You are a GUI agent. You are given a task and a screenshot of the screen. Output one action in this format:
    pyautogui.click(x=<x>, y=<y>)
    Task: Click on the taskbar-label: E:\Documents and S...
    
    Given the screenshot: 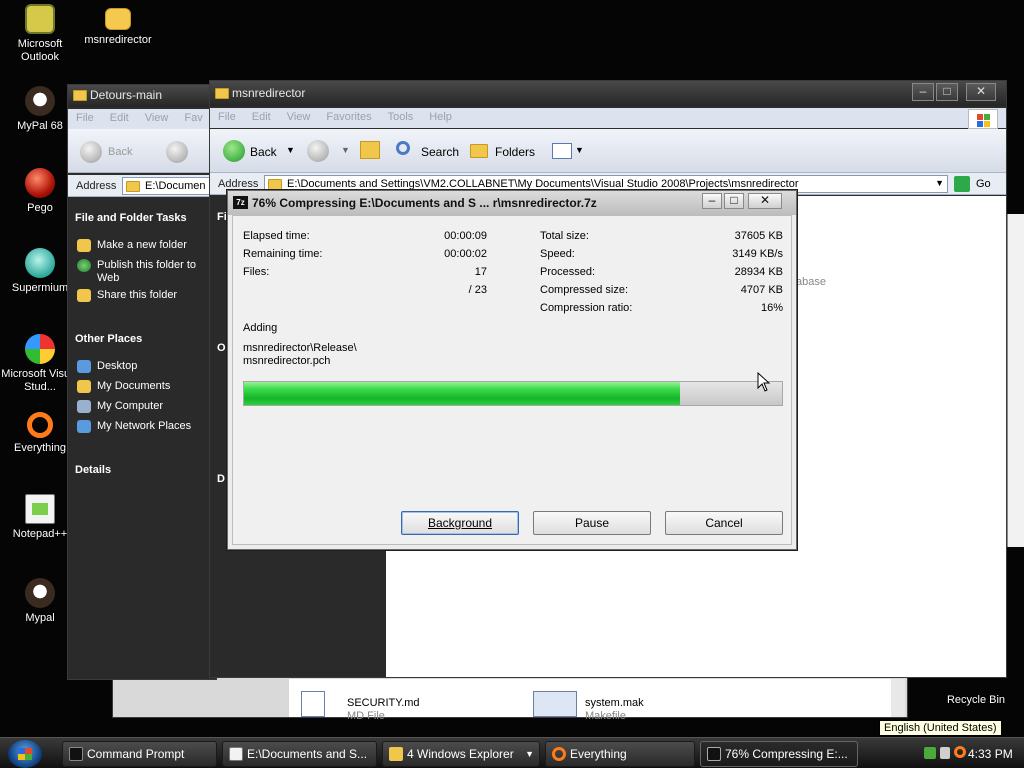 What is the action you would take?
    pyautogui.click(x=307, y=754)
    